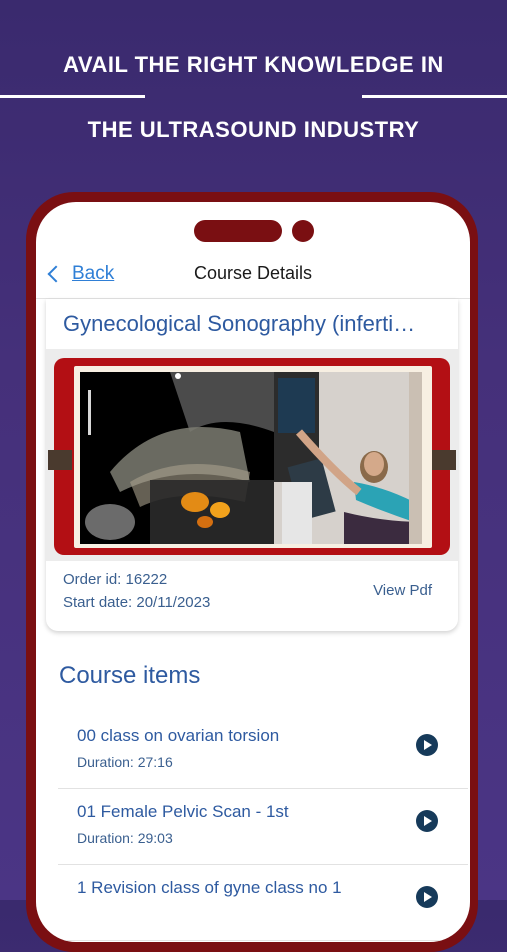 This screenshot has width=507, height=952. I want to click on course-item-duration: Duration: 27:16, so click(125, 762).